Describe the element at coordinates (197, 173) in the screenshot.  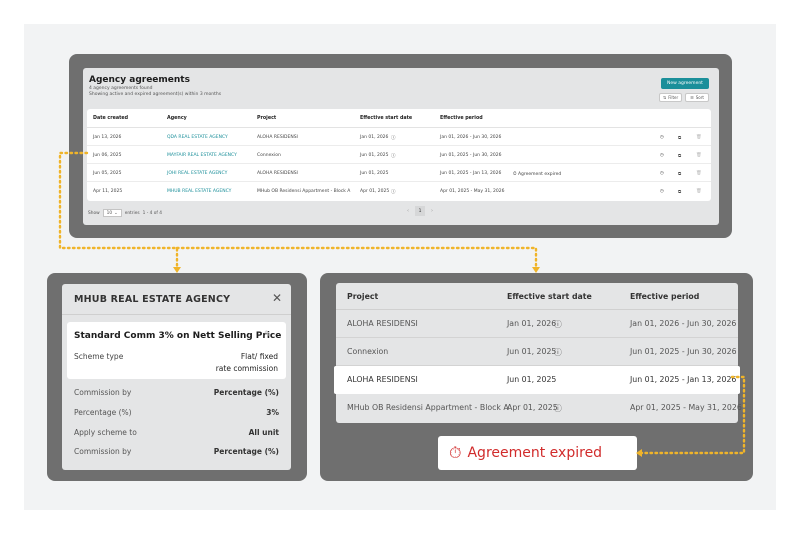
I see `cell-agency-link: JOHI REAL ESTATE AGENCY` at that location.